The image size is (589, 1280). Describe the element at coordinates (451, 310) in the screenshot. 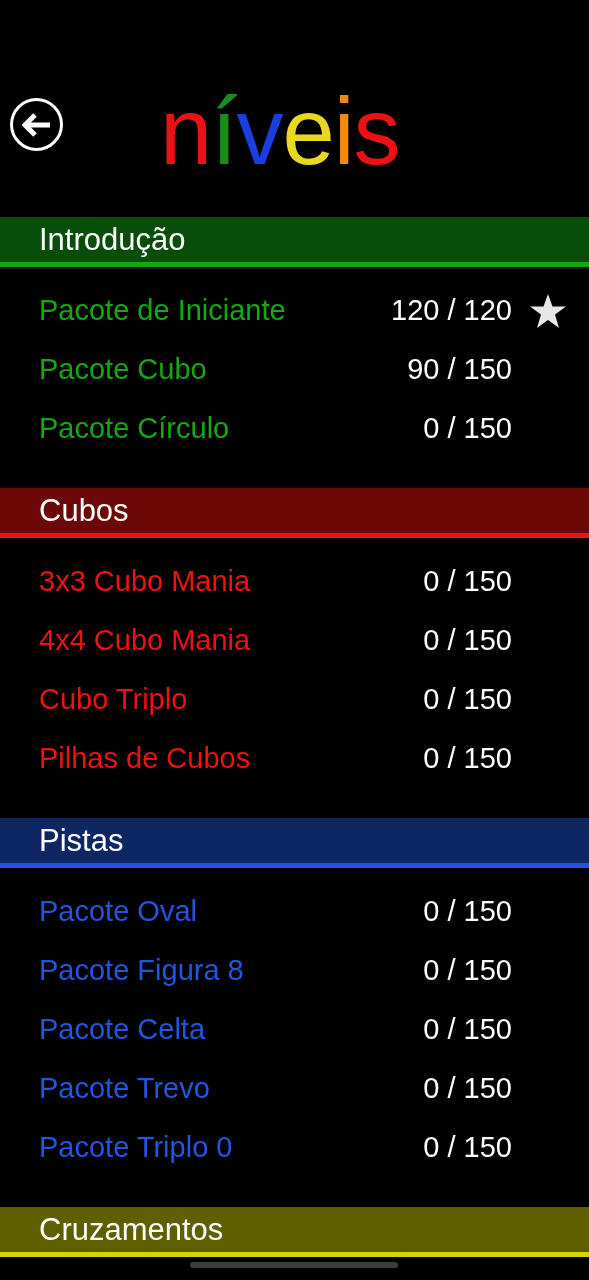

I see `progress-count: 120 / 120` at that location.